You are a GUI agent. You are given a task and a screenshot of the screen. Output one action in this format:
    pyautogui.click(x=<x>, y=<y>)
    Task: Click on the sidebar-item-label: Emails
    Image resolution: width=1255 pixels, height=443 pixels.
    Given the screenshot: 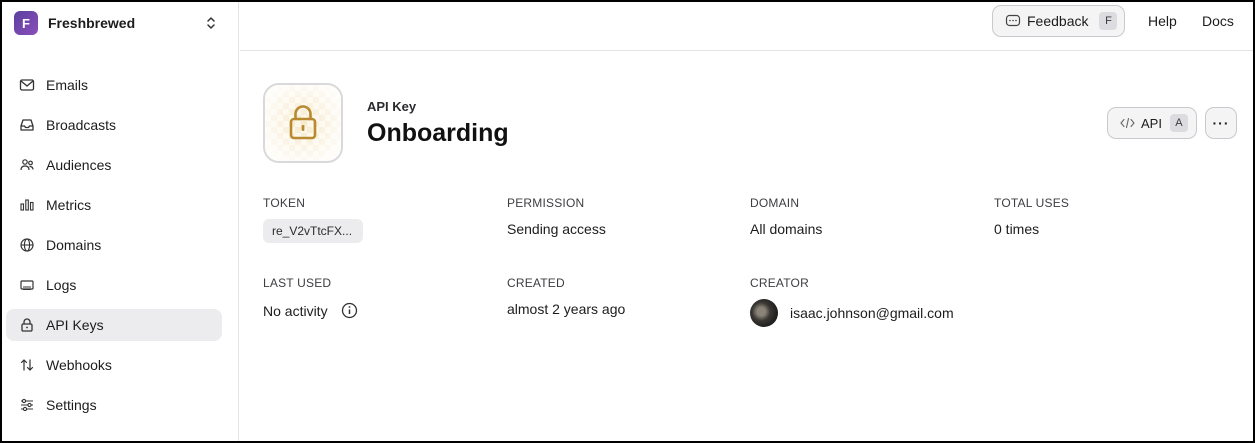 What is the action you would take?
    pyautogui.click(x=67, y=85)
    